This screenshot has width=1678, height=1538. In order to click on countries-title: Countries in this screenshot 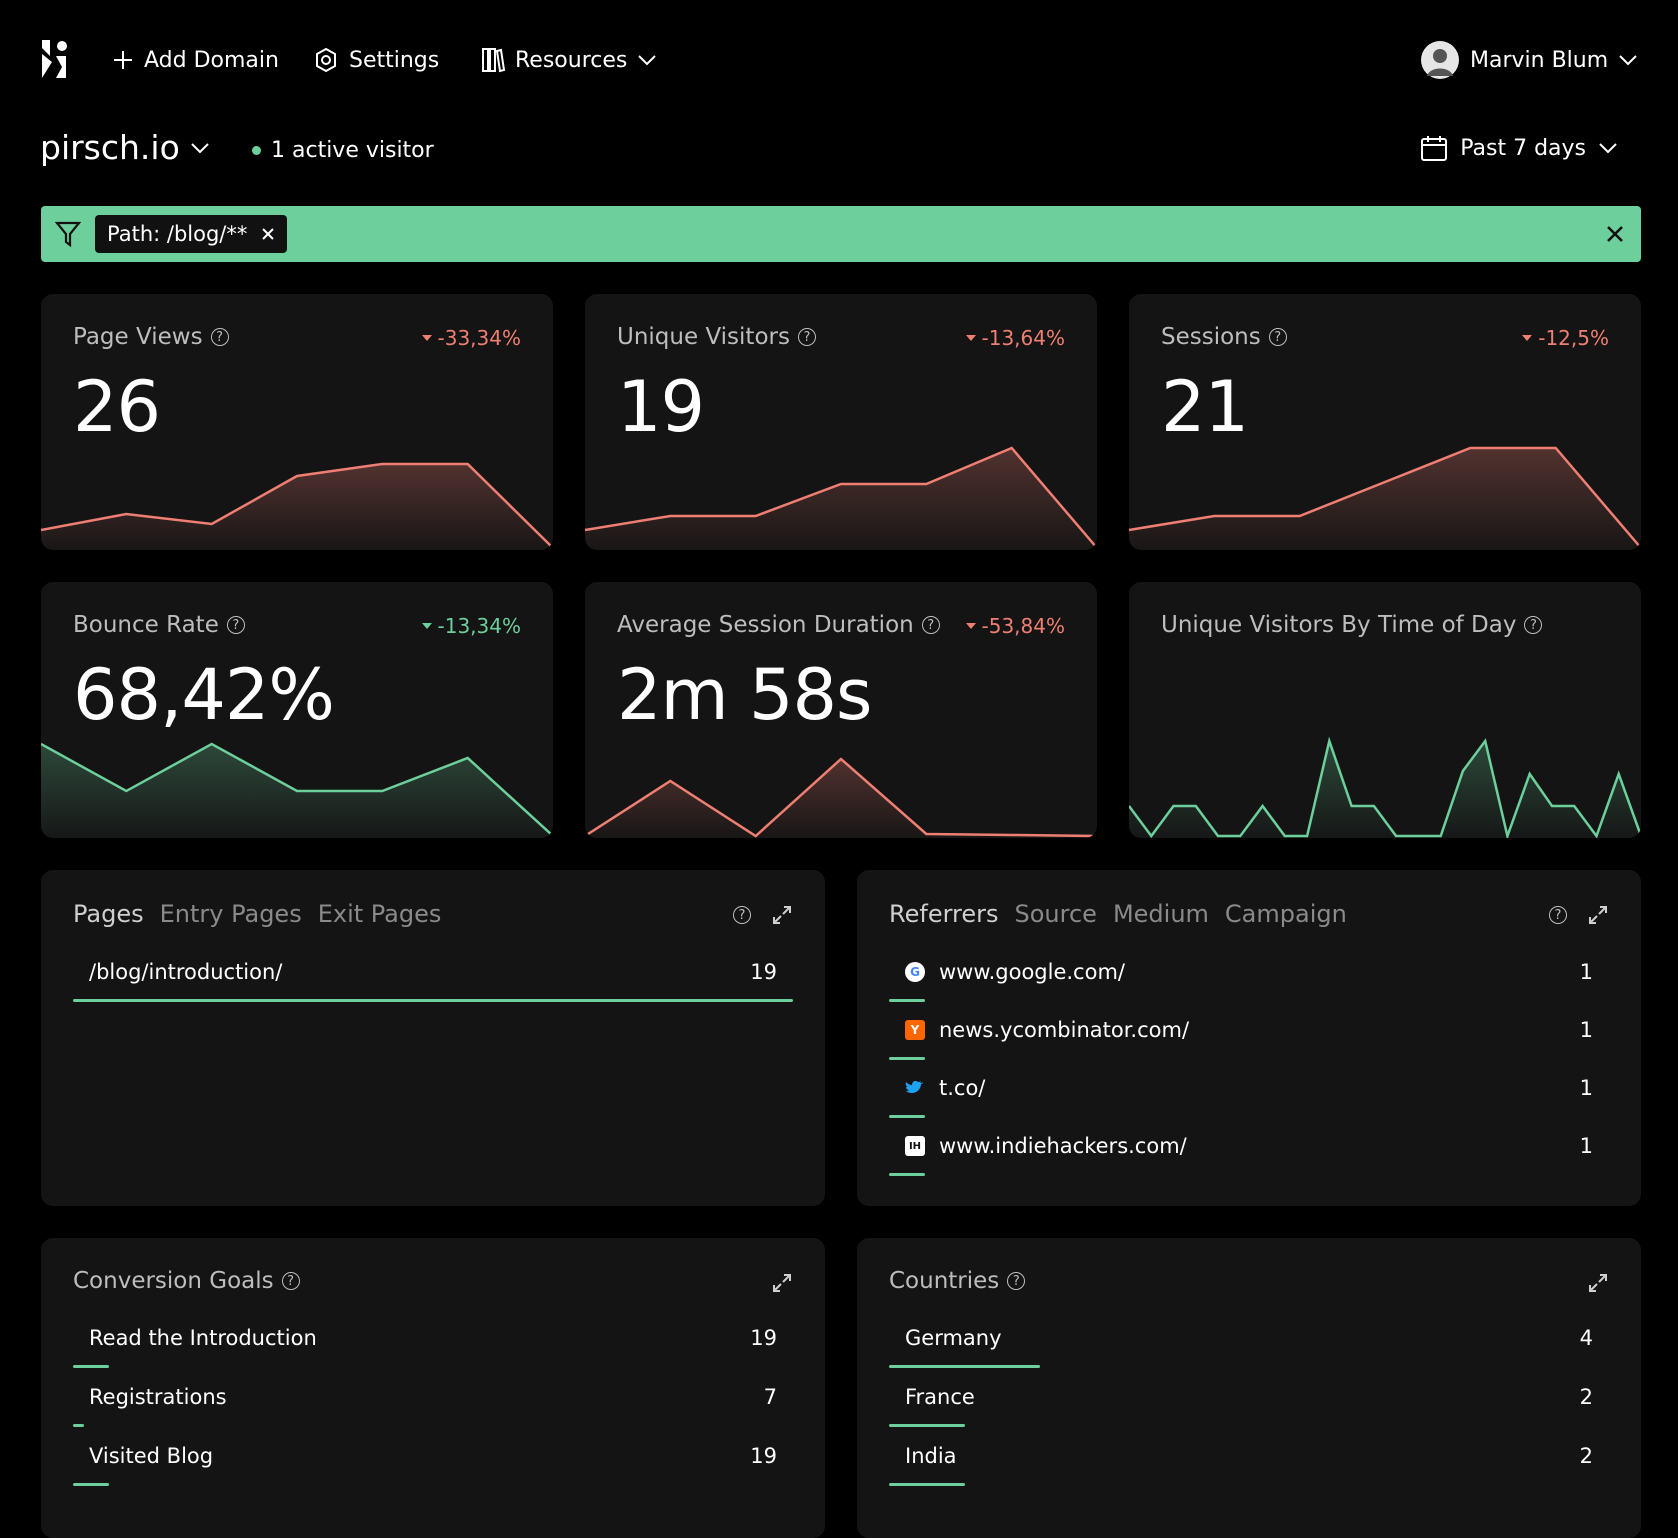, I will do `click(944, 1281)`.